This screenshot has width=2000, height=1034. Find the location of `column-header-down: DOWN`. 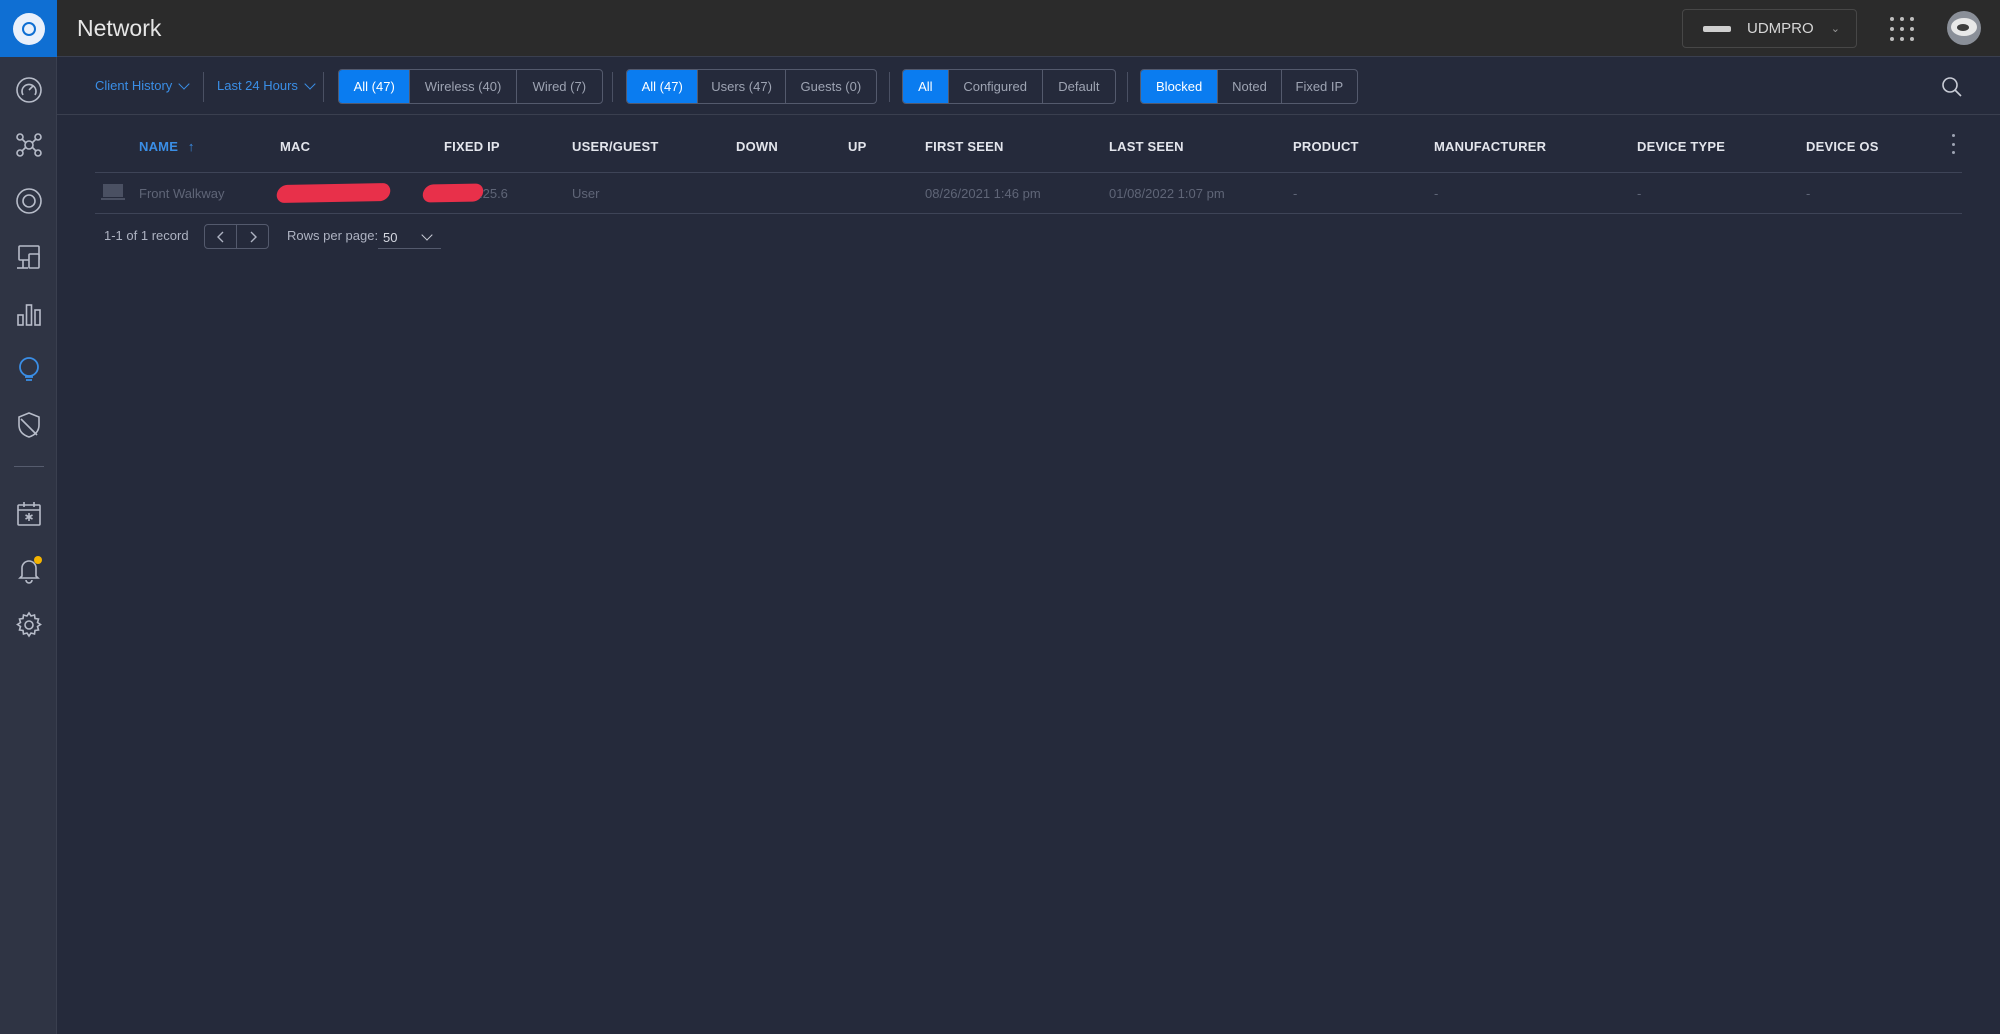

column-header-down: DOWN is located at coordinates (757, 146).